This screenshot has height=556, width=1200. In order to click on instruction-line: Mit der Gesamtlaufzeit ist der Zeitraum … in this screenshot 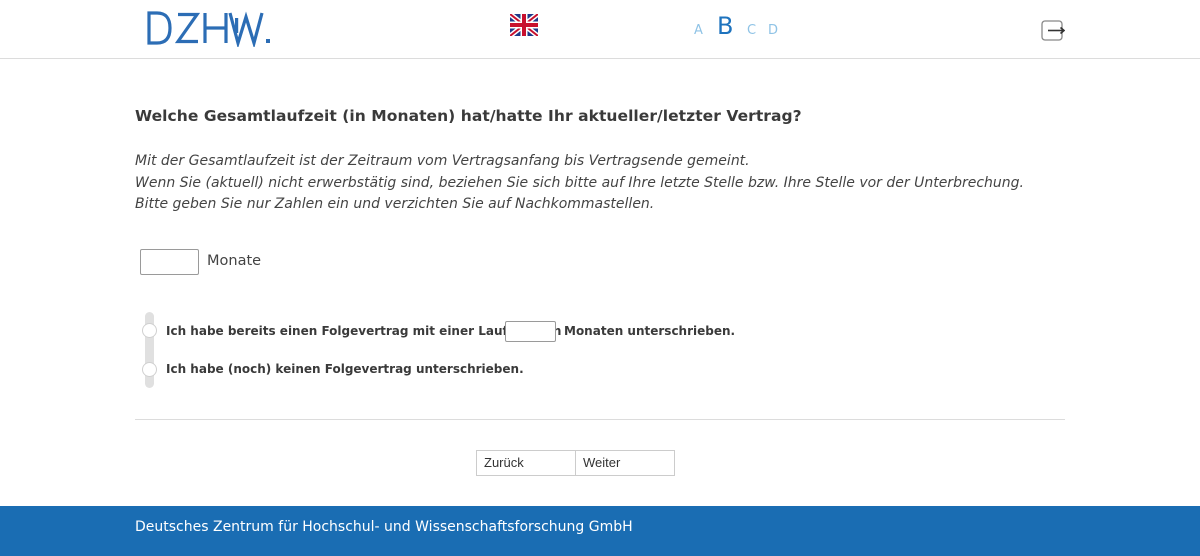, I will do `click(442, 161)`.